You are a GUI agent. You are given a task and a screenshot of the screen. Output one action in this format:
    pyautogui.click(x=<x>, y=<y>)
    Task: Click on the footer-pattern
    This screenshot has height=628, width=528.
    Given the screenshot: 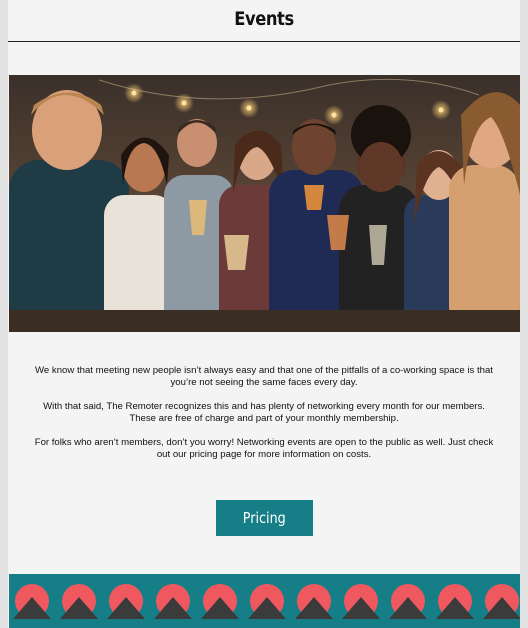 What is the action you would take?
    pyautogui.click(x=264, y=601)
    